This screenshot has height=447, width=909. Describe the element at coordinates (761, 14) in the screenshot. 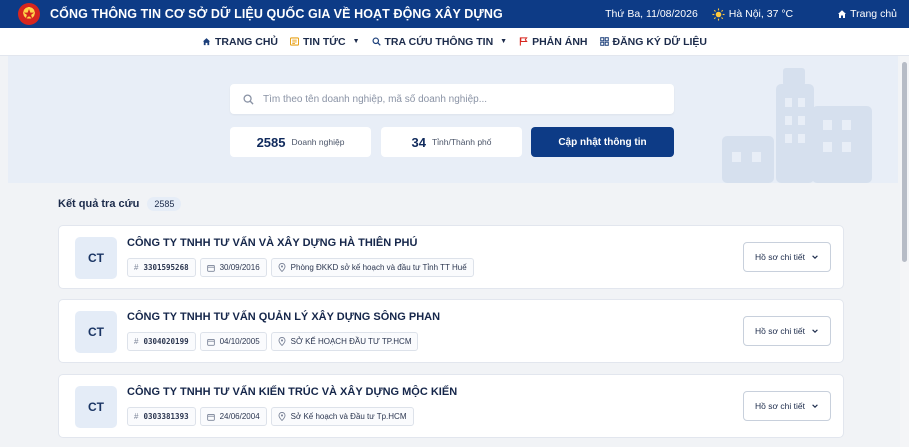

I see `weather-text: Hà Nội, 37 °C` at that location.